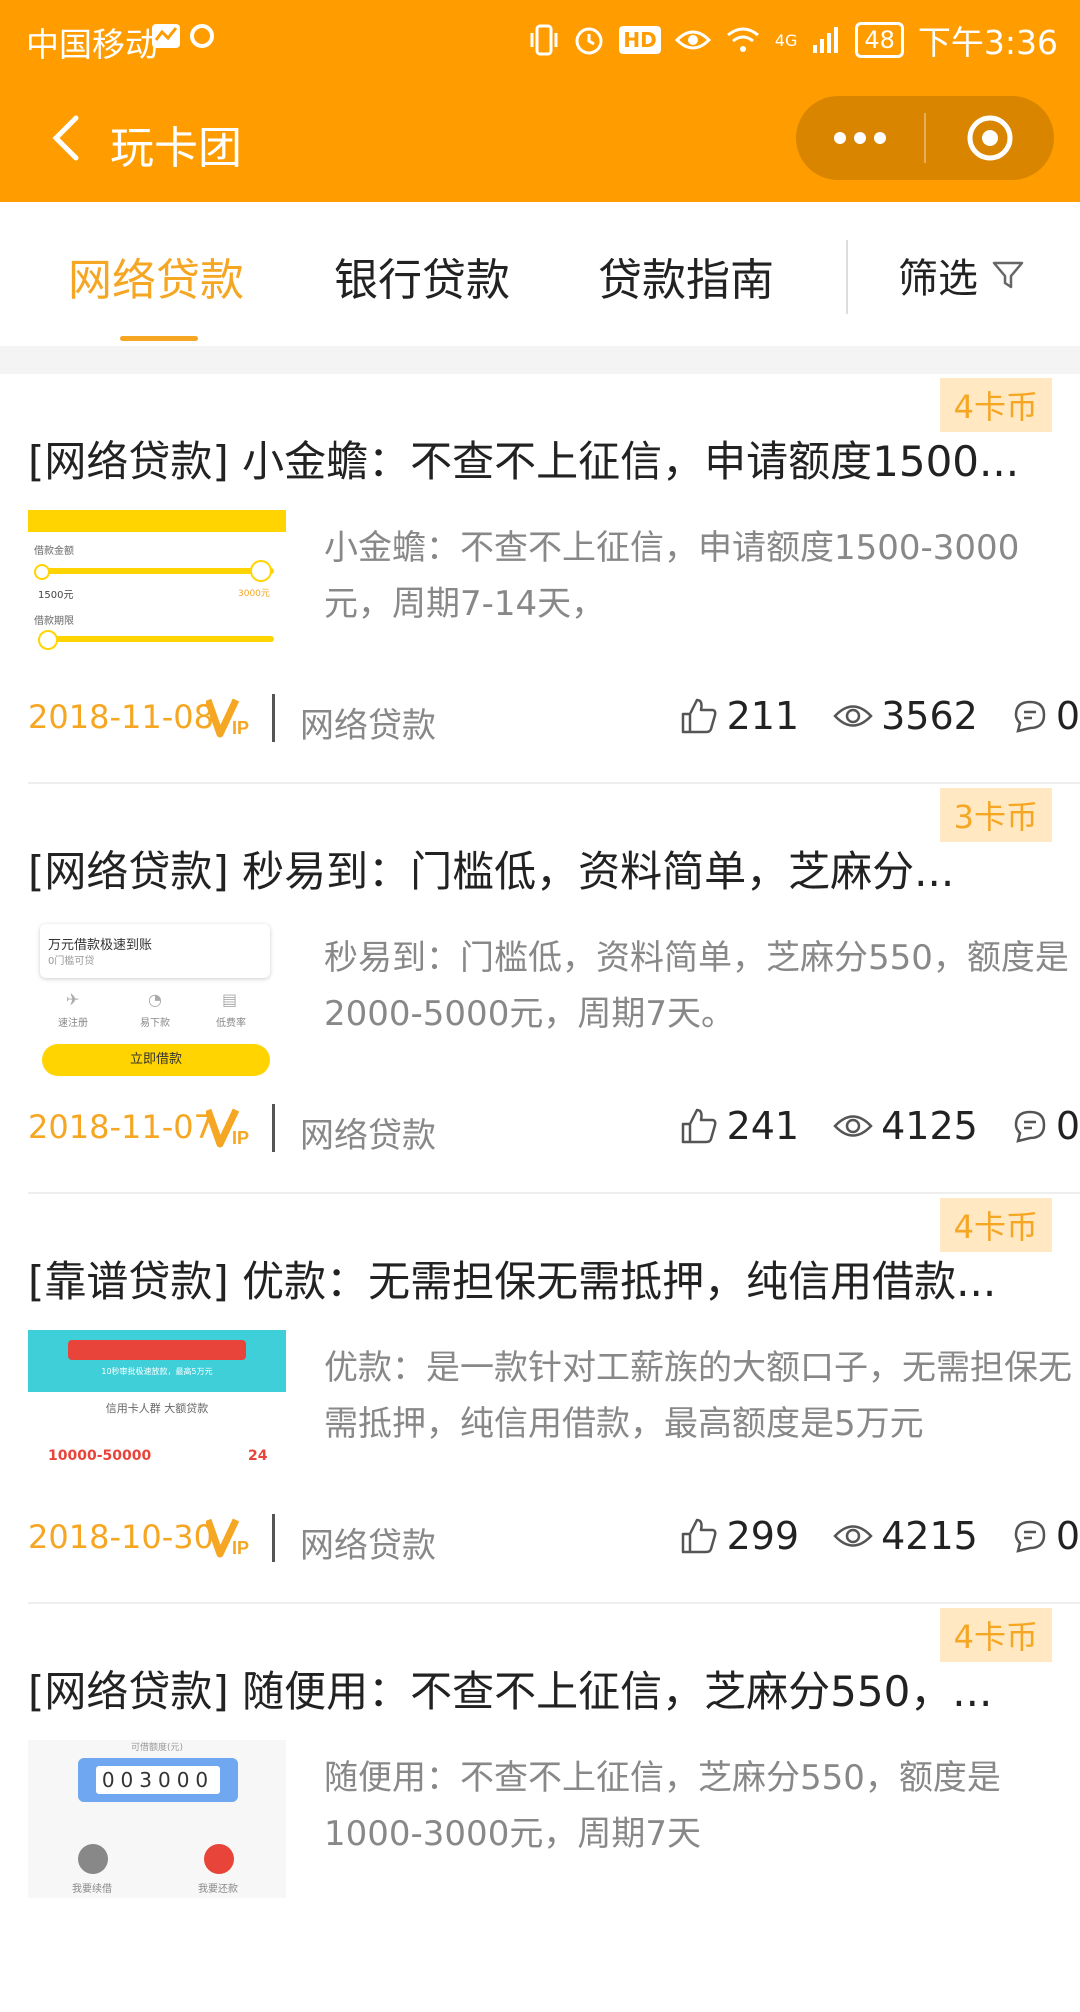  I want to click on network-label: 4G, so click(786, 40).